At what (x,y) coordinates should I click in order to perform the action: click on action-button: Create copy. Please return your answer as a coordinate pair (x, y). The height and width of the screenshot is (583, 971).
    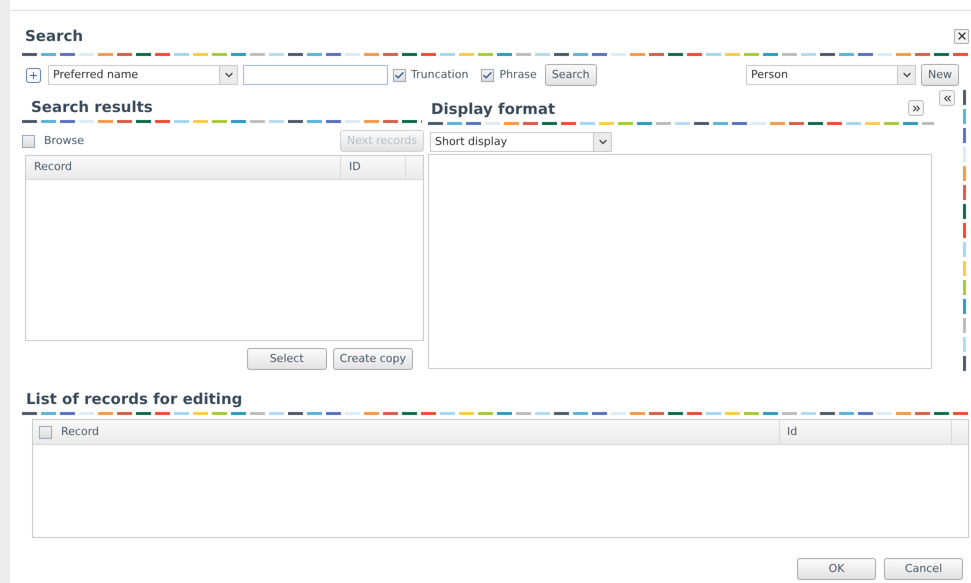
    Looking at the image, I should click on (372, 359).